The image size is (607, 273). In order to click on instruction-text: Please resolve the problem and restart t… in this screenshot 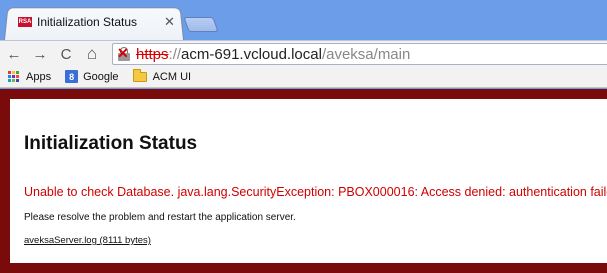, I will do `click(160, 217)`.